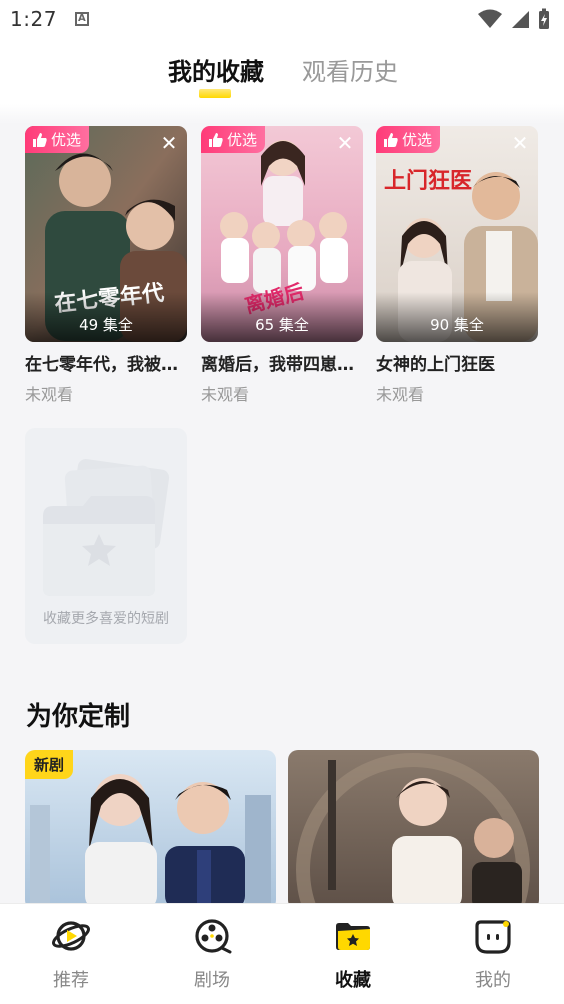  What do you see at coordinates (493, 937) in the screenshot?
I see `face-icon` at bounding box center [493, 937].